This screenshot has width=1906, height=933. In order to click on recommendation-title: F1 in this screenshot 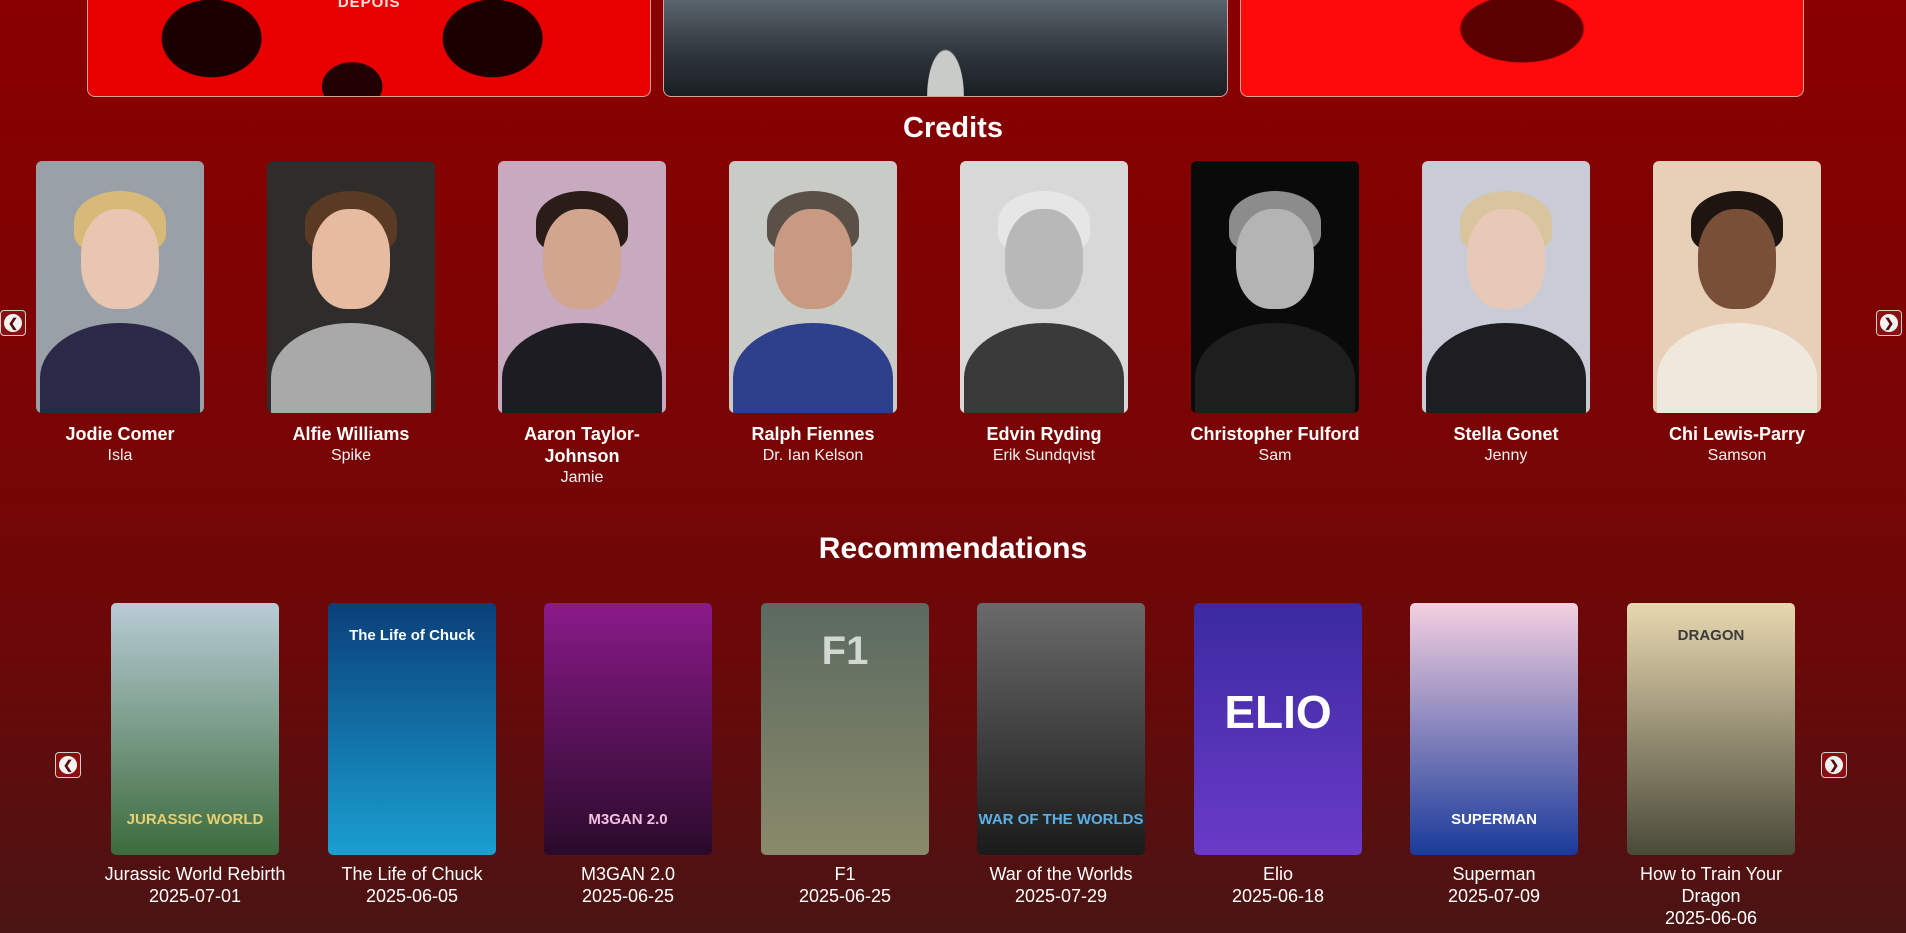, I will do `click(845, 874)`.